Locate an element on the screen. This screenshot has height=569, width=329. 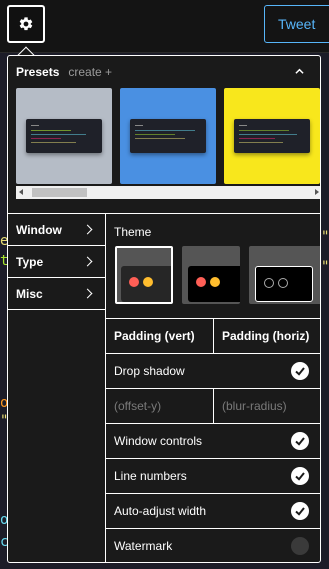
auto-adjust-label: Auto-adjust width is located at coordinates (160, 511).